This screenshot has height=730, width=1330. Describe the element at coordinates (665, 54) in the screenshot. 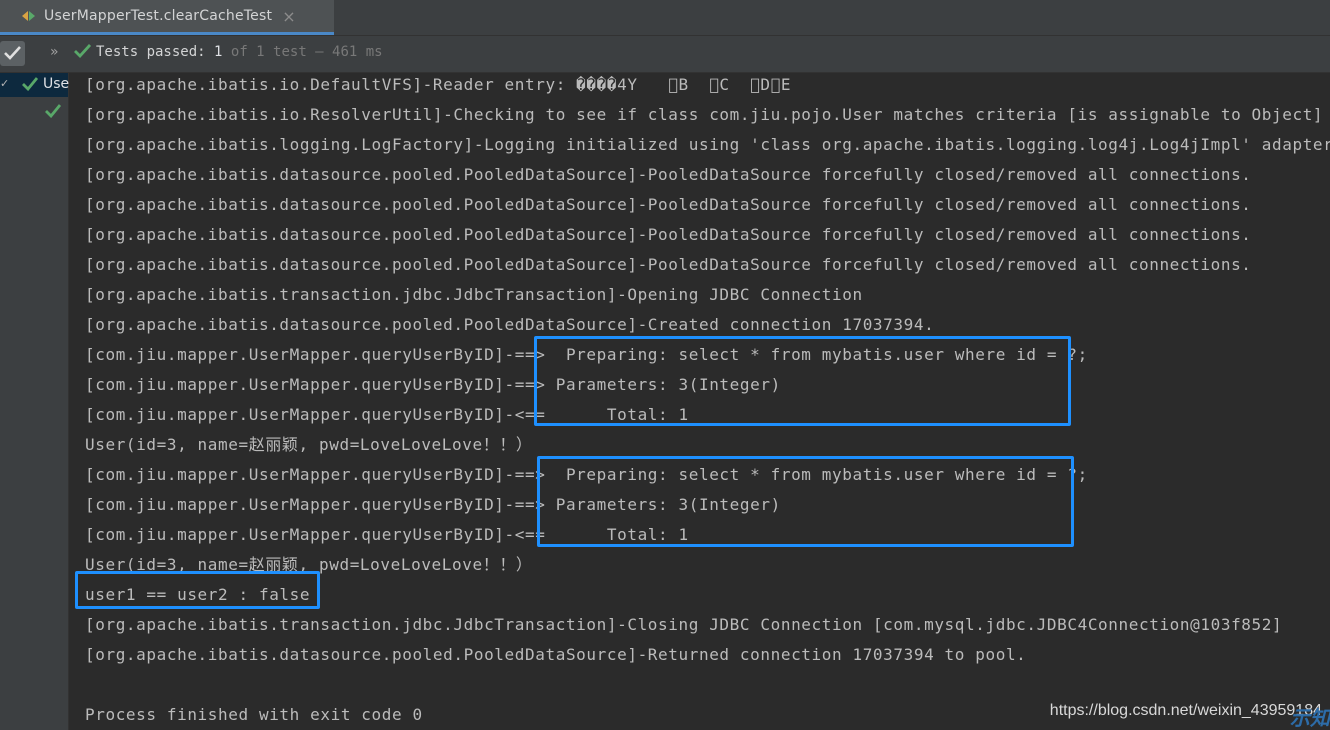

I see `test-status-bar: » Tests passed: 1 of 1 test – 461 ms` at that location.